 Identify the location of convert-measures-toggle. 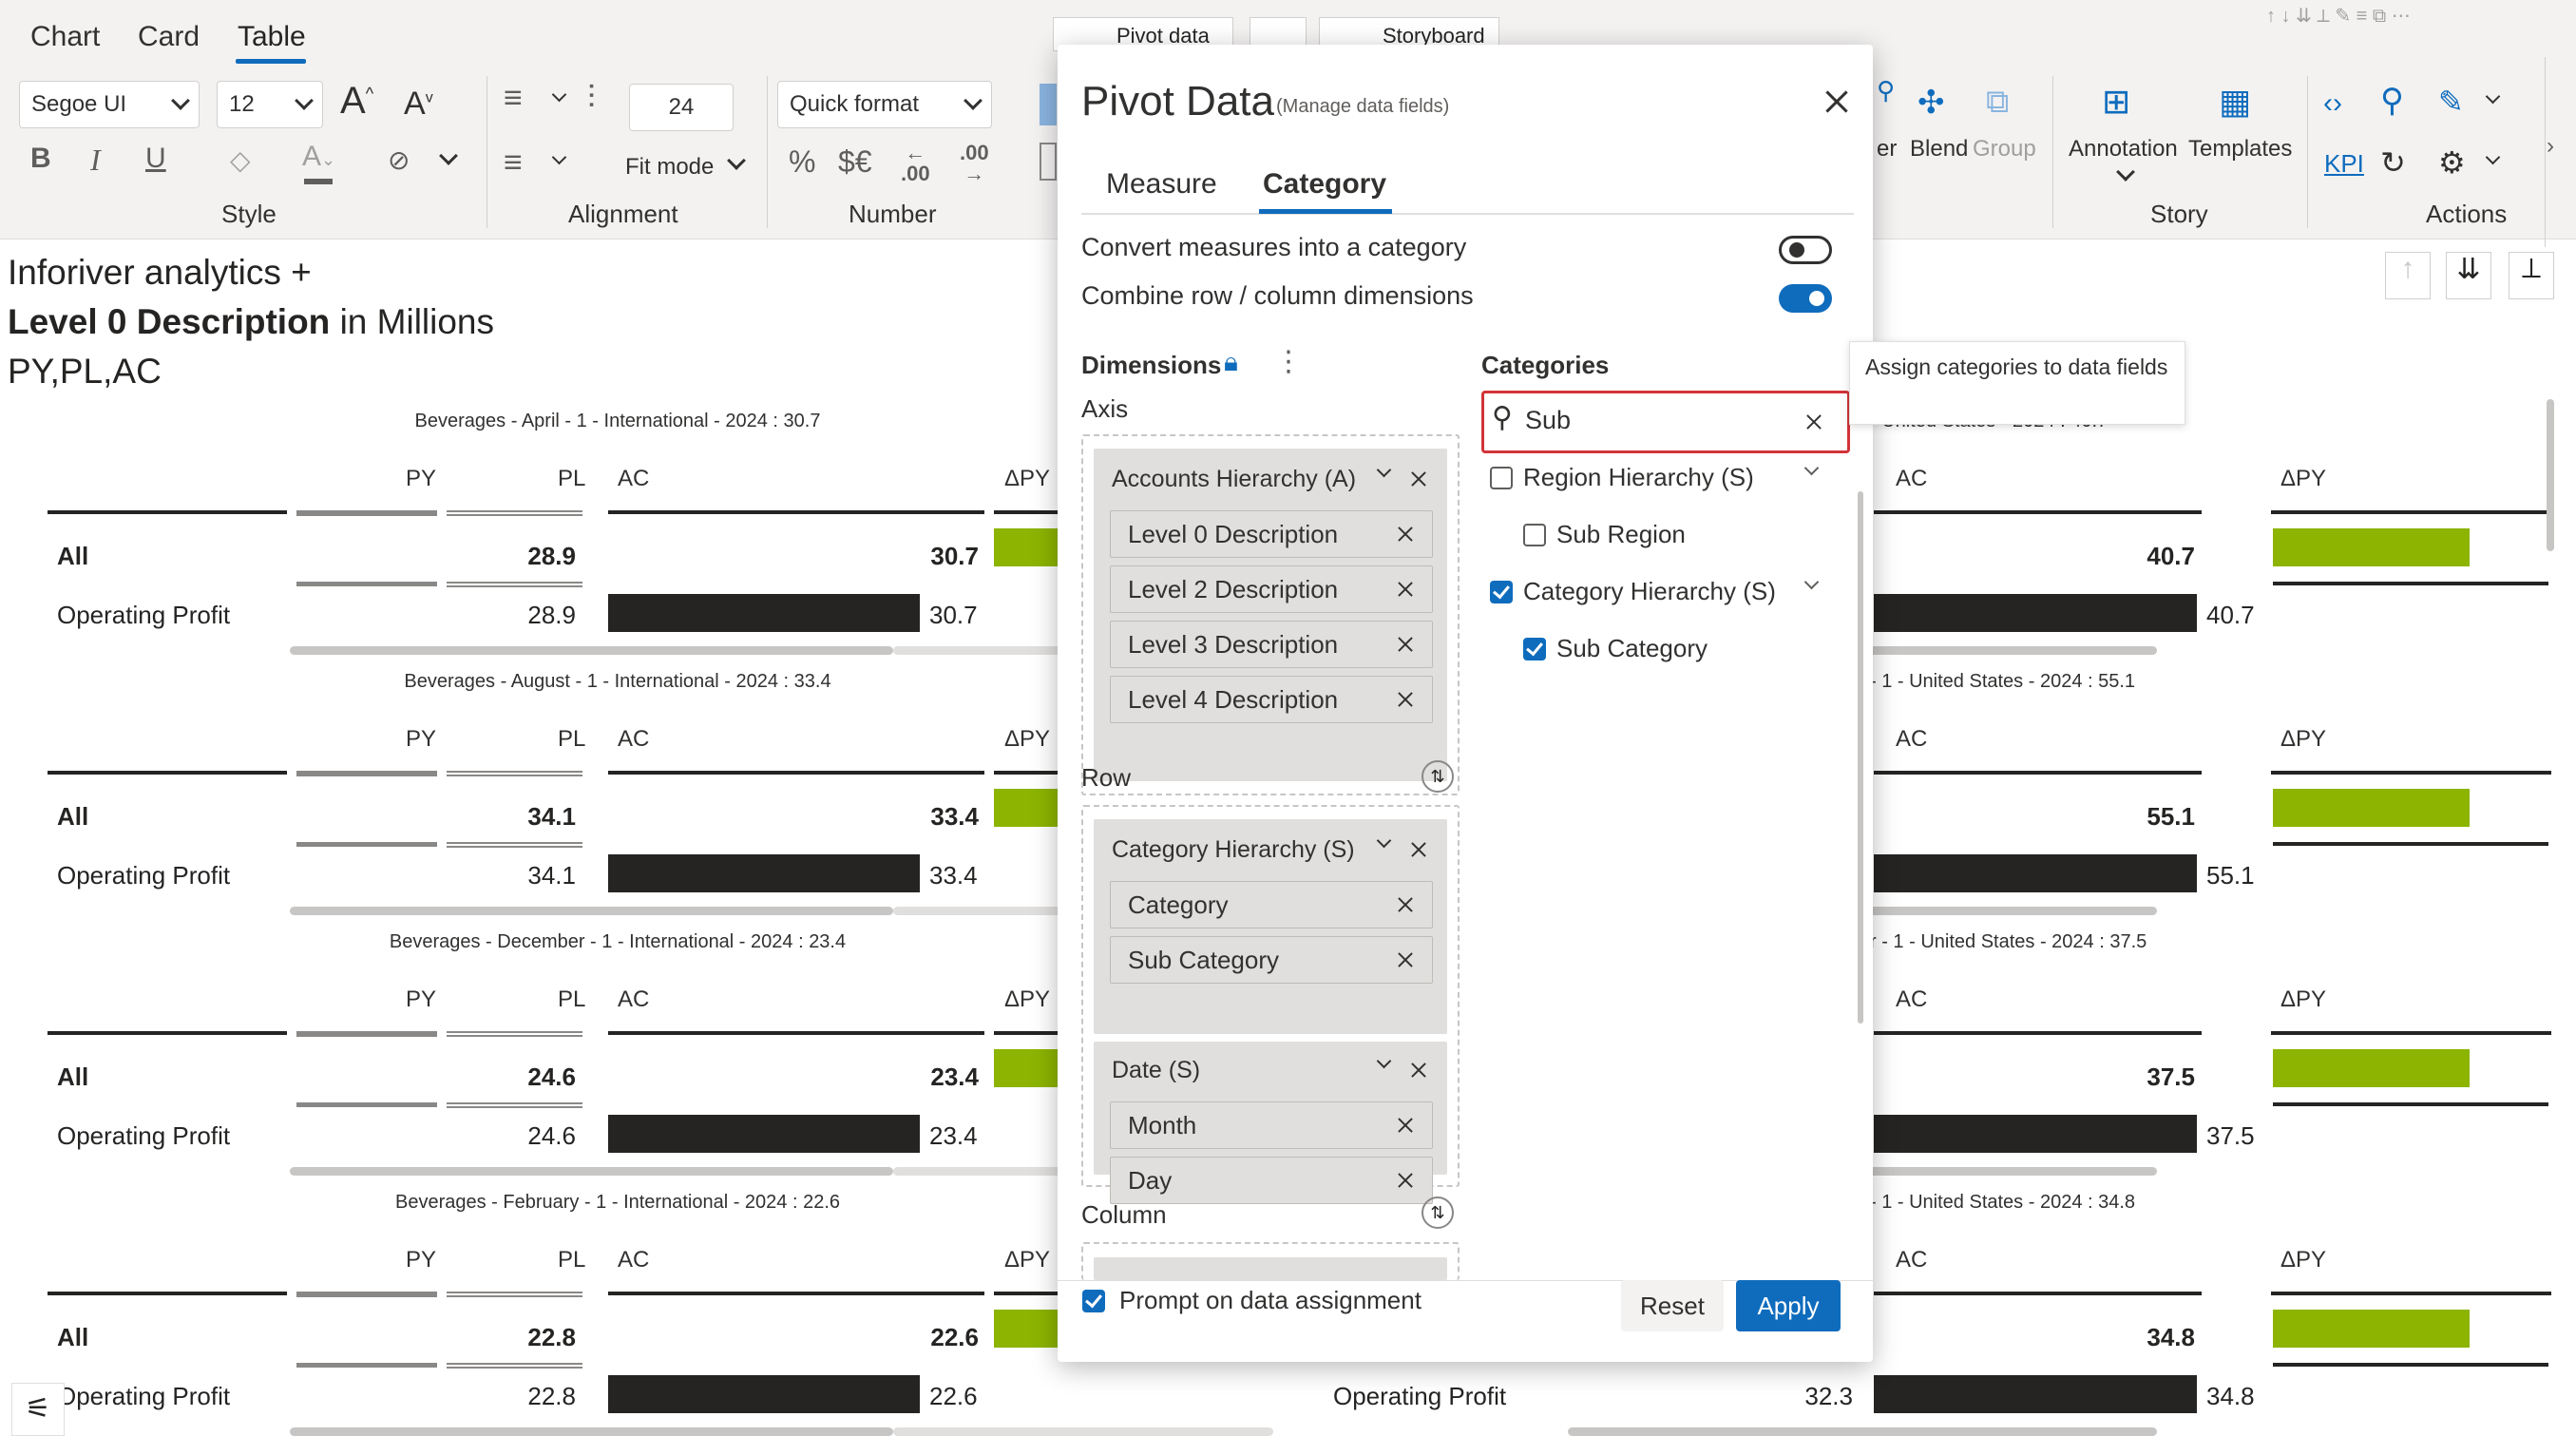
(1805, 250).